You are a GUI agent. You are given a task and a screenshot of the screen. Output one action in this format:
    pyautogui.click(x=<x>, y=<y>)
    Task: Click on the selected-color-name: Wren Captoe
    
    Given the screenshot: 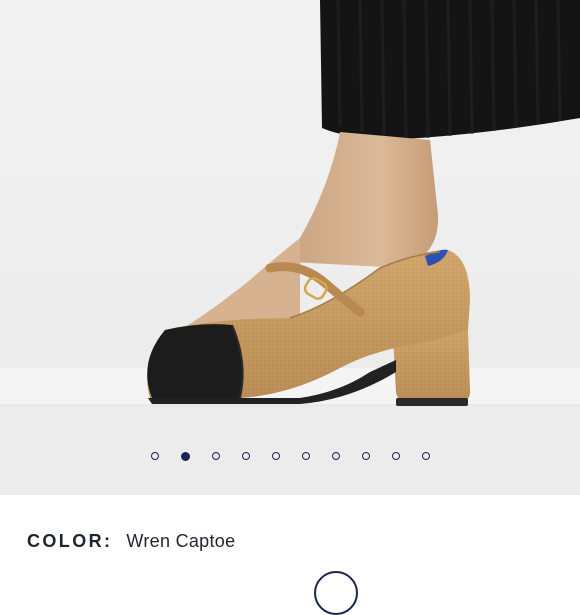 What is the action you would take?
    pyautogui.click(x=181, y=541)
    